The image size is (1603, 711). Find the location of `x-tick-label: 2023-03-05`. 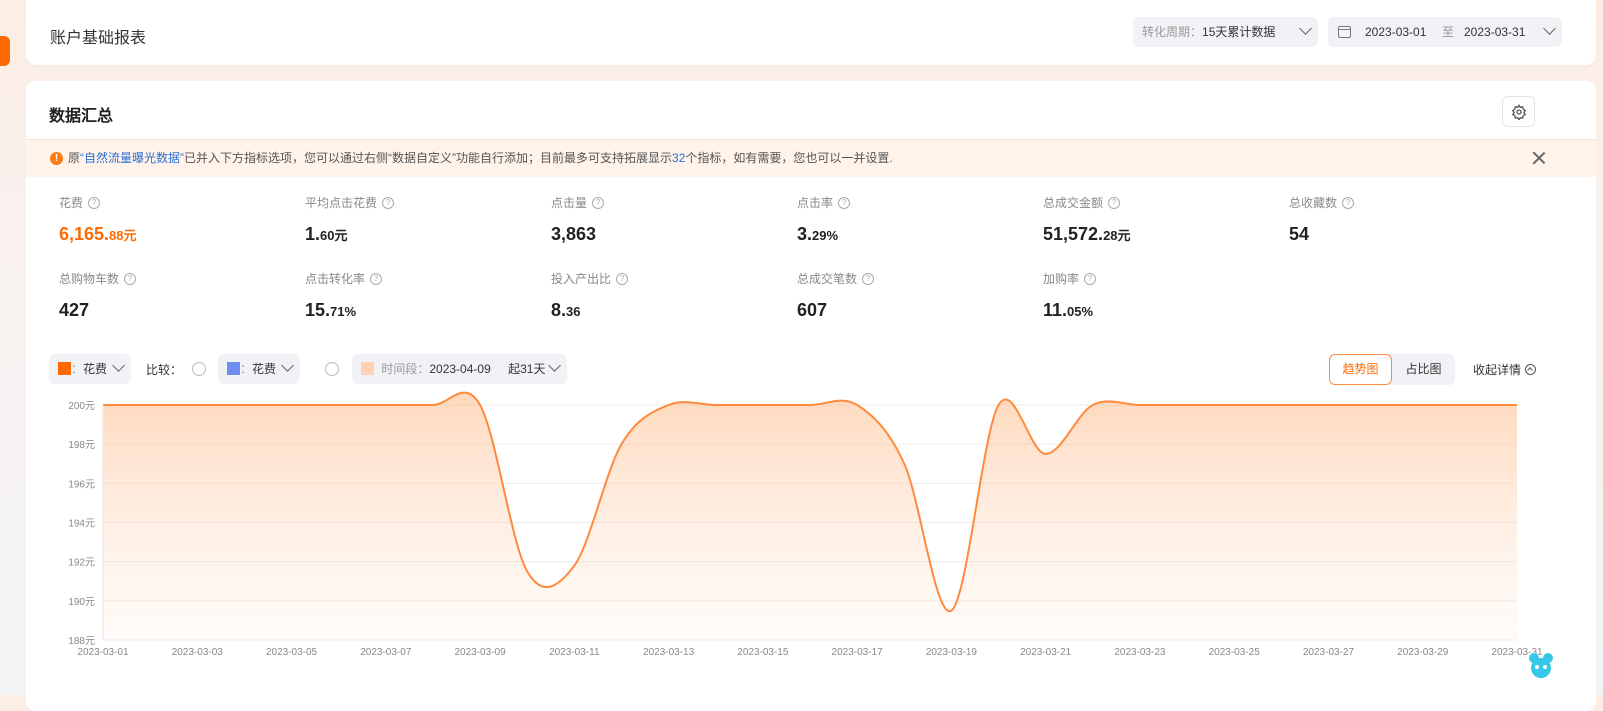

x-tick-label: 2023-03-05 is located at coordinates (292, 652).